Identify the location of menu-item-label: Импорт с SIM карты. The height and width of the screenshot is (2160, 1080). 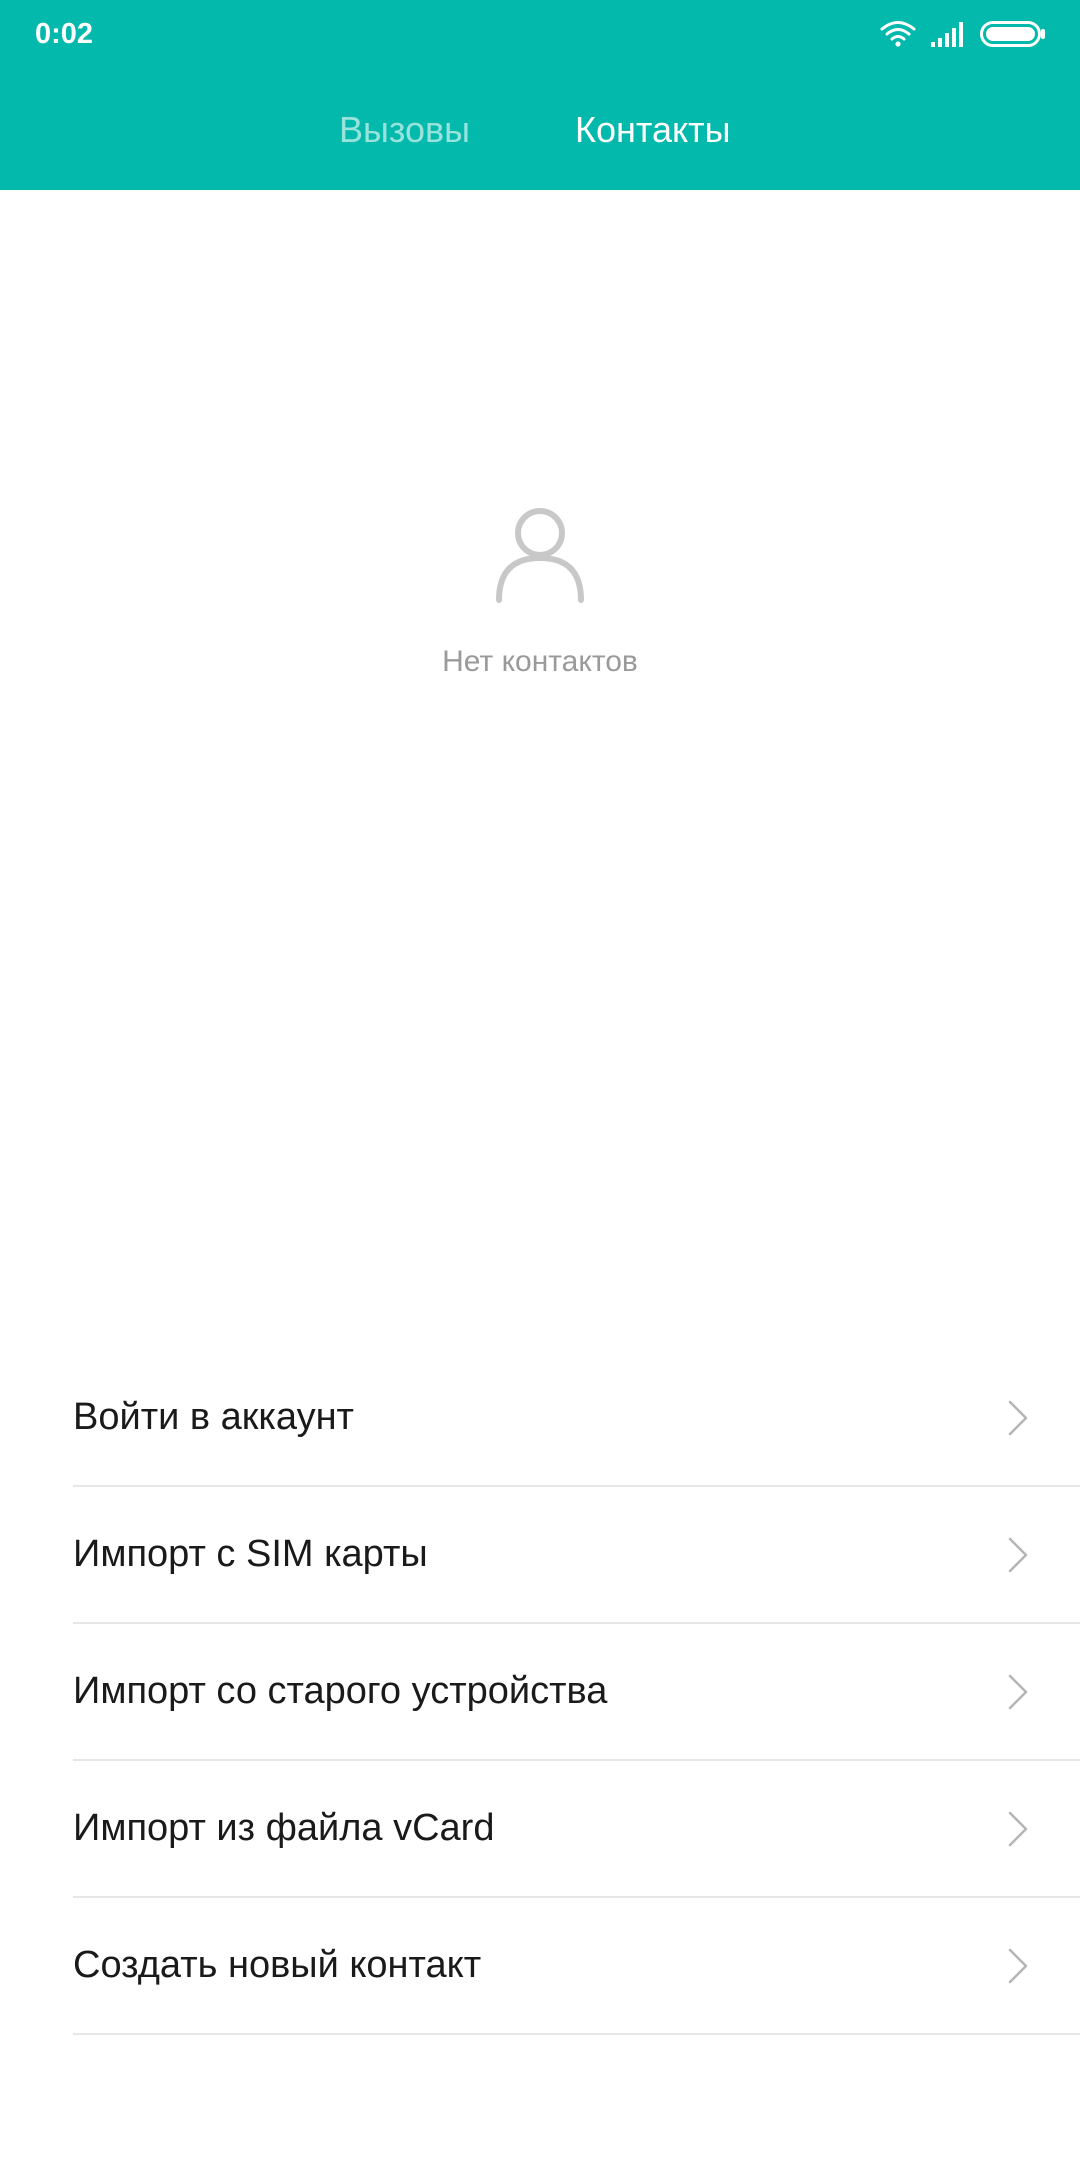
(250, 1554).